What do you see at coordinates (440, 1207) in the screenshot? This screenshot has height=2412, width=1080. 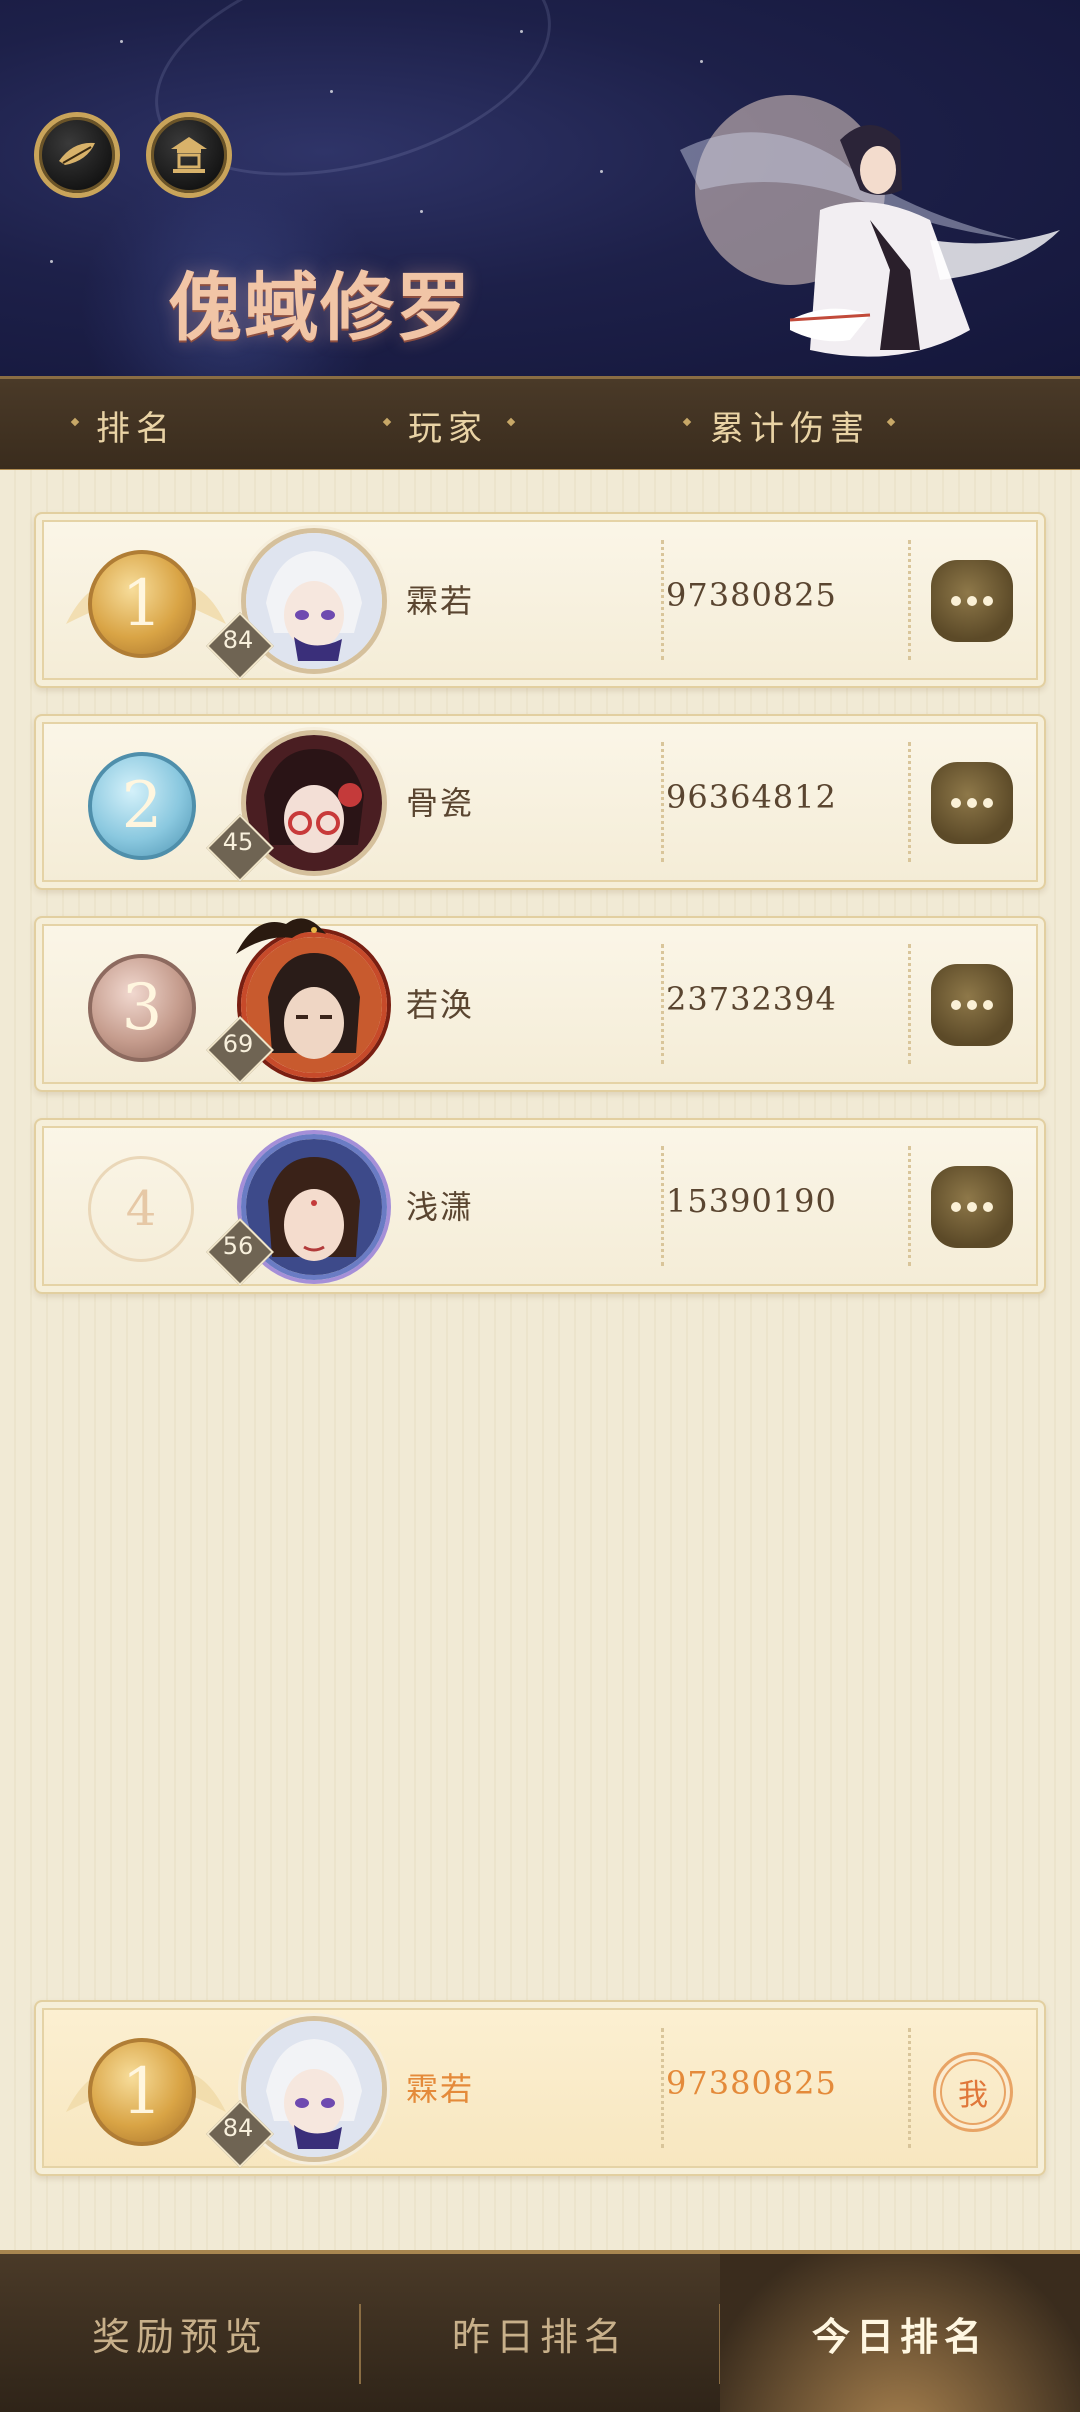 I see `player-name: 浅潇` at bounding box center [440, 1207].